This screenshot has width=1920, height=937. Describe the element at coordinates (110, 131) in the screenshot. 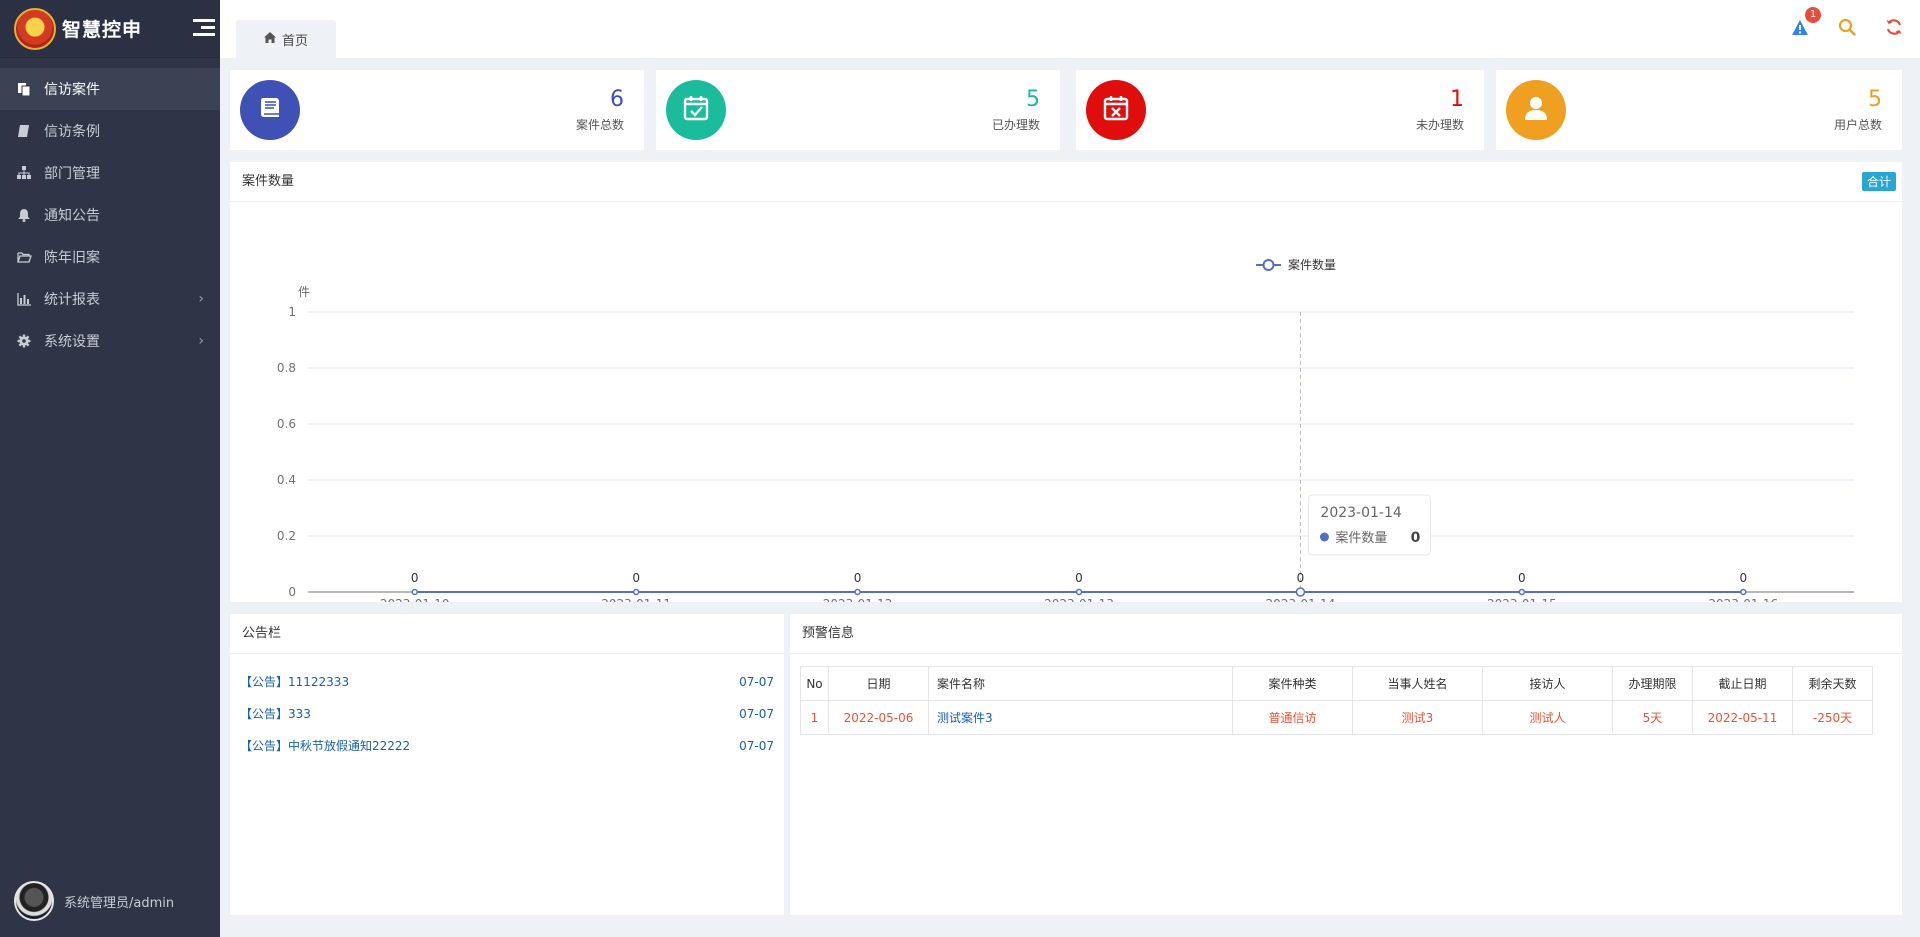

I see `sidebar-item-1: 信访条例` at that location.